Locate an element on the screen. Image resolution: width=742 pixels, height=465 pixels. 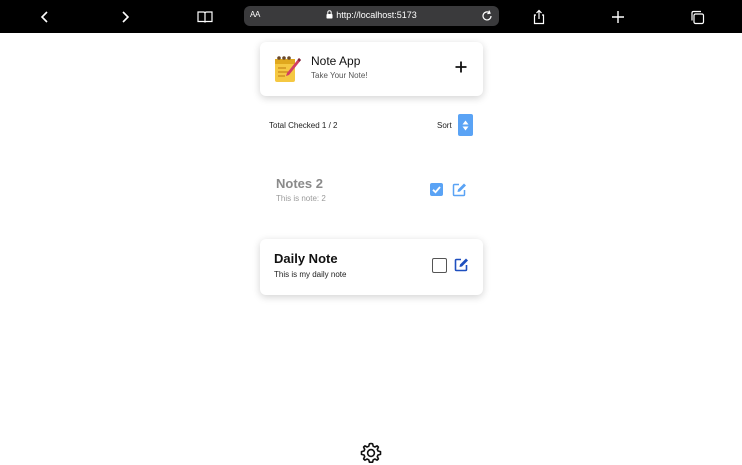
sort-icon is located at coordinates (465, 125).